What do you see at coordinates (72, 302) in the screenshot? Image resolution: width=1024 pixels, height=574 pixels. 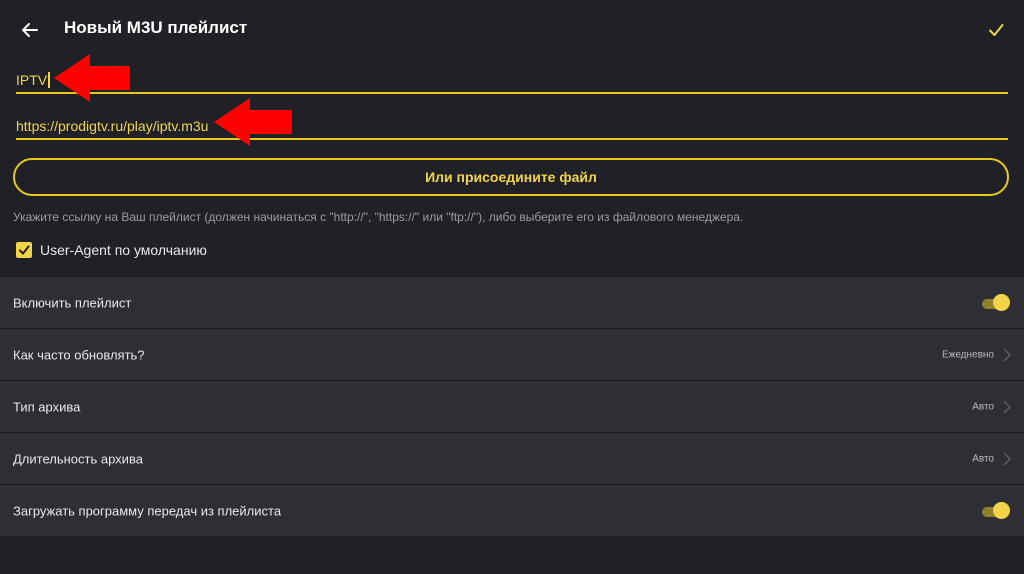 I see `setting-label: Включить плейлист` at bounding box center [72, 302].